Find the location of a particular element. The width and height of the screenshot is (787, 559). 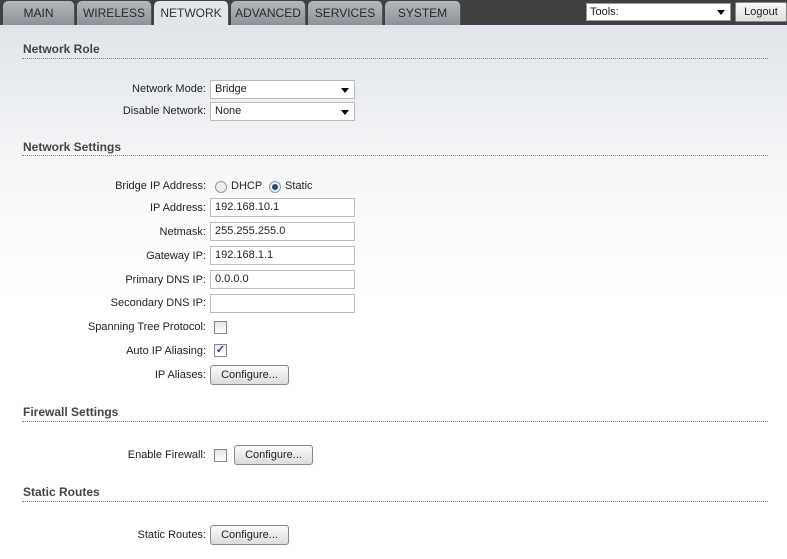

network-mode-value: Bridge is located at coordinates (231, 89).